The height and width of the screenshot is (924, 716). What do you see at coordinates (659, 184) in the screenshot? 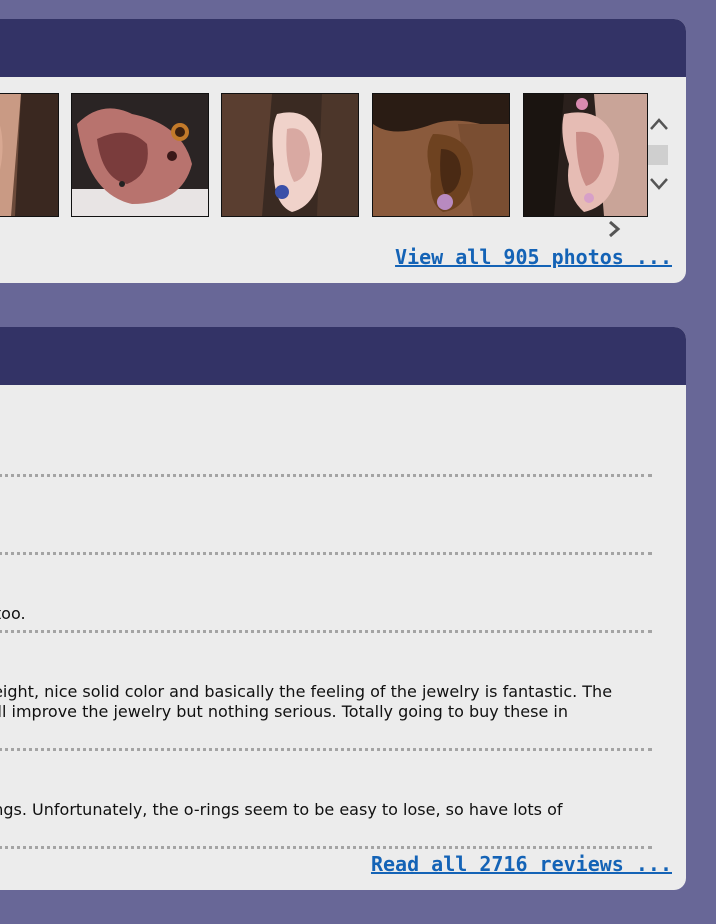
I see `chevron-down-icon` at bounding box center [659, 184].